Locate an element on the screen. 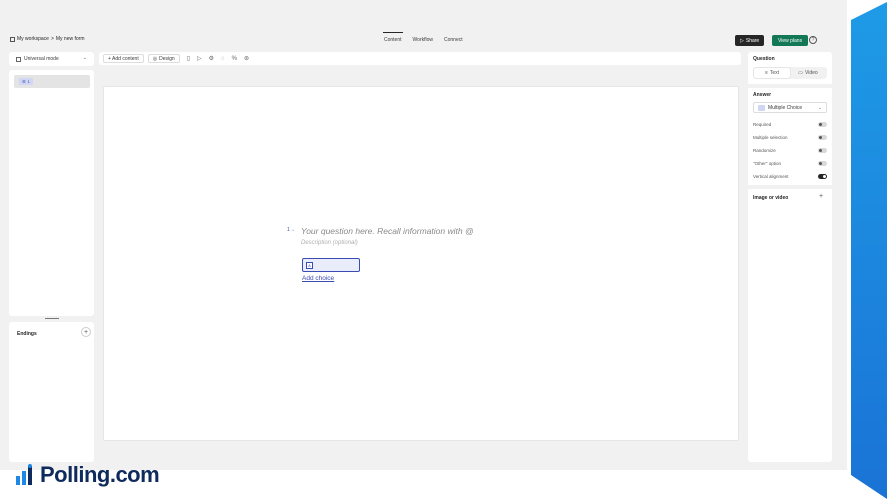 The image size is (887, 499). option-label: Vertical alignment is located at coordinates (771, 176).